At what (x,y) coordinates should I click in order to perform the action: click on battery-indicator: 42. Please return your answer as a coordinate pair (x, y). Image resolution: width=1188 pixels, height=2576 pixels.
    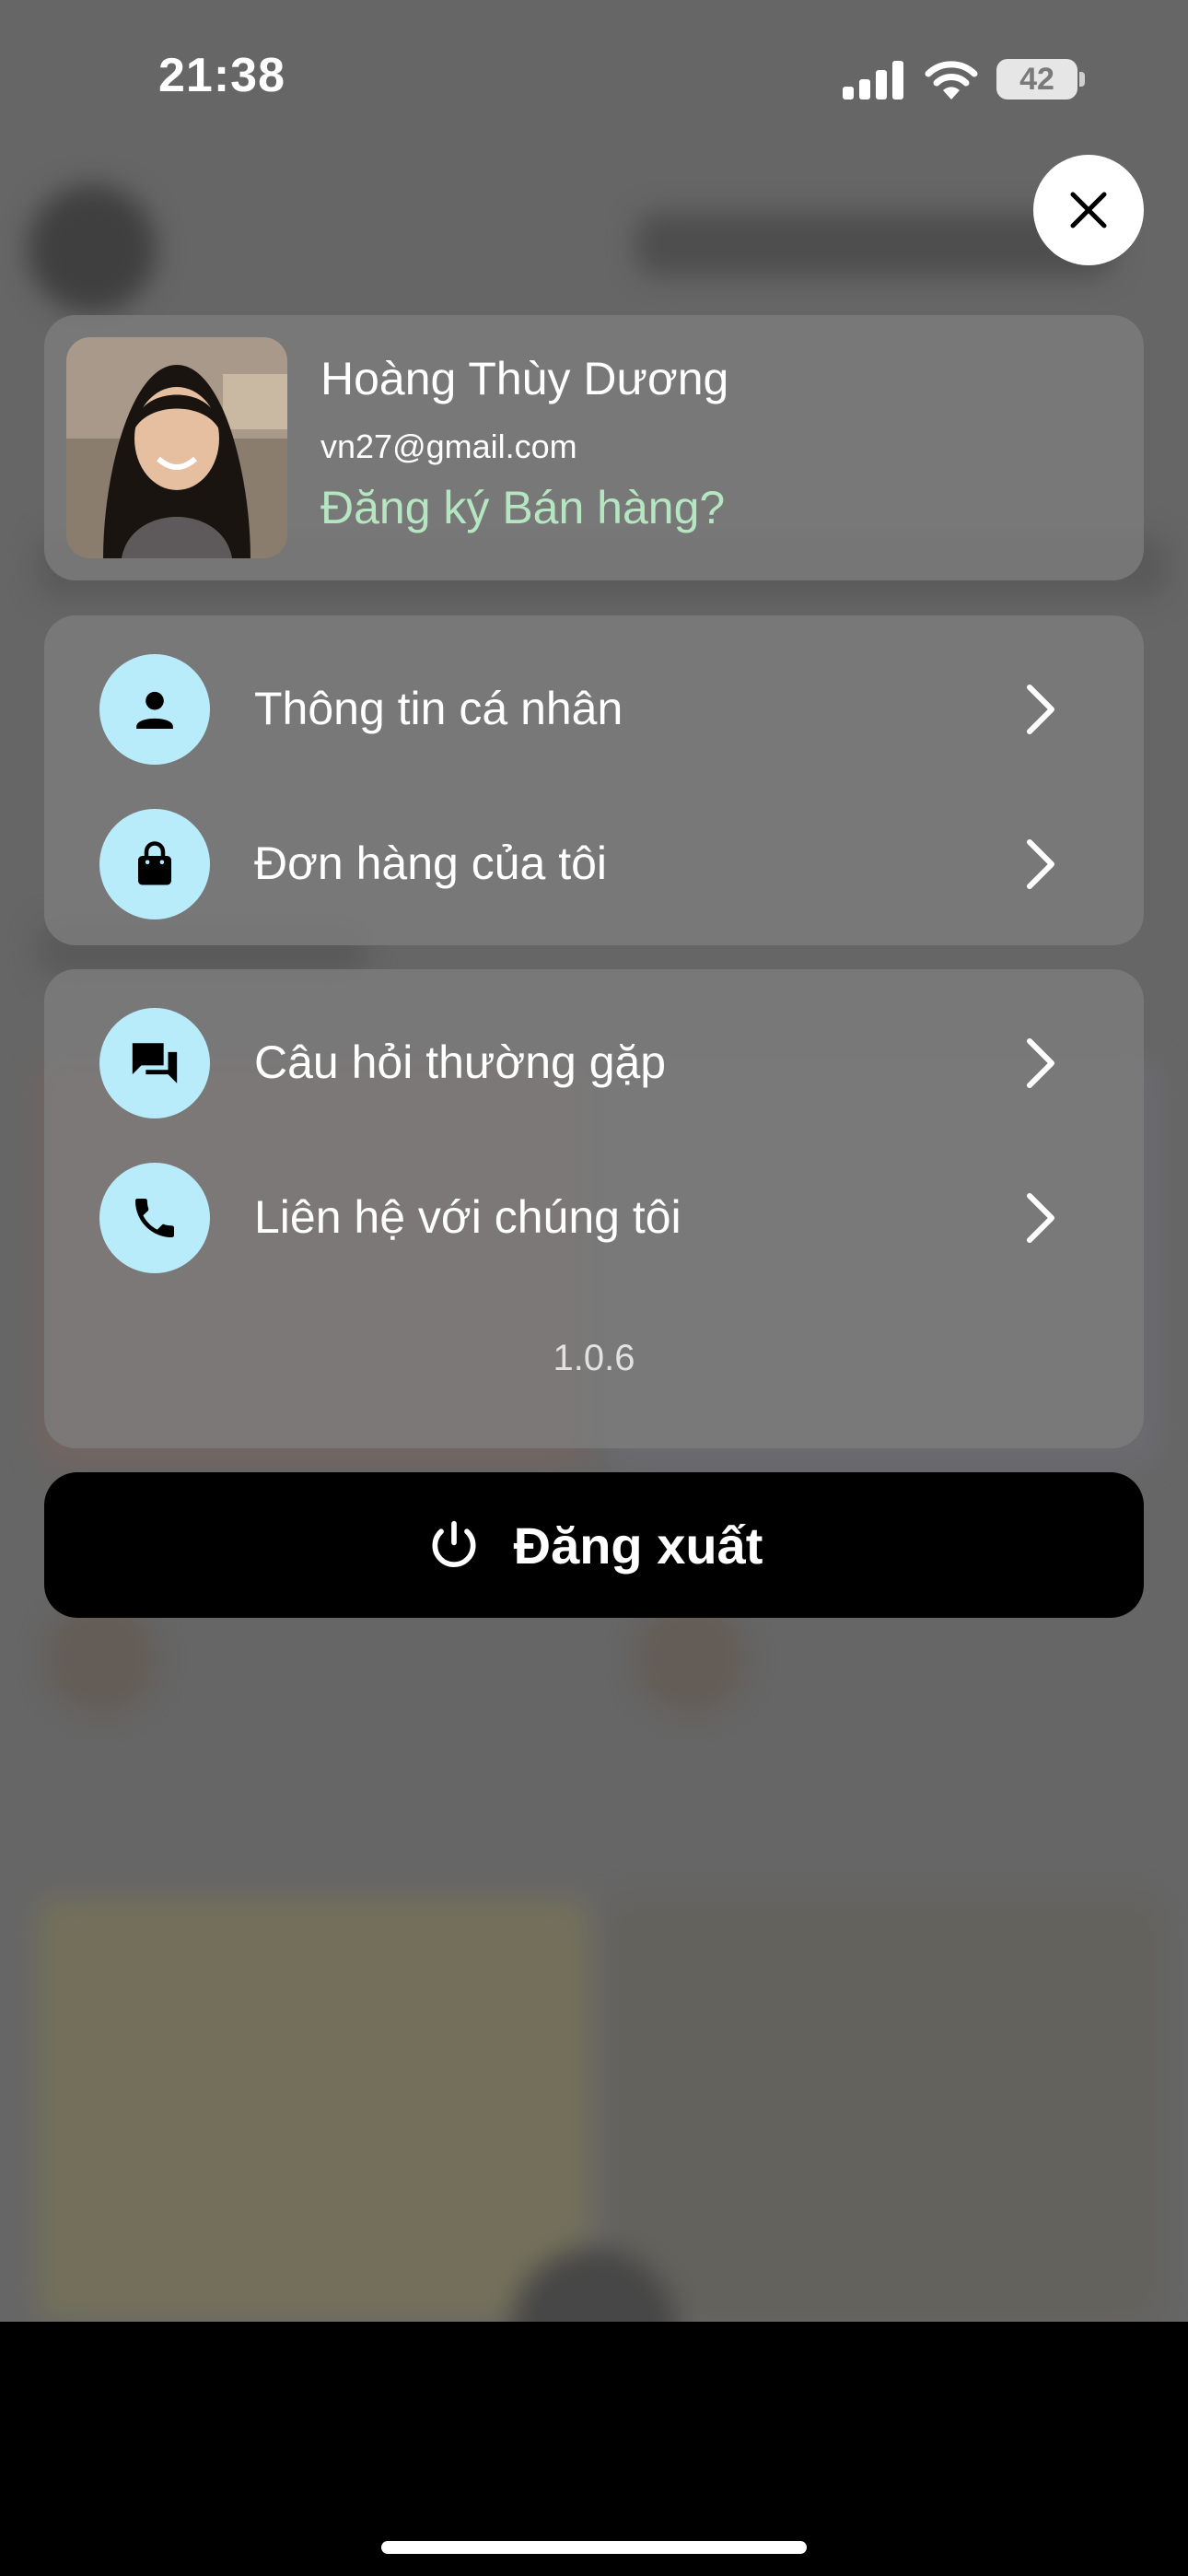
    Looking at the image, I should click on (1036, 79).